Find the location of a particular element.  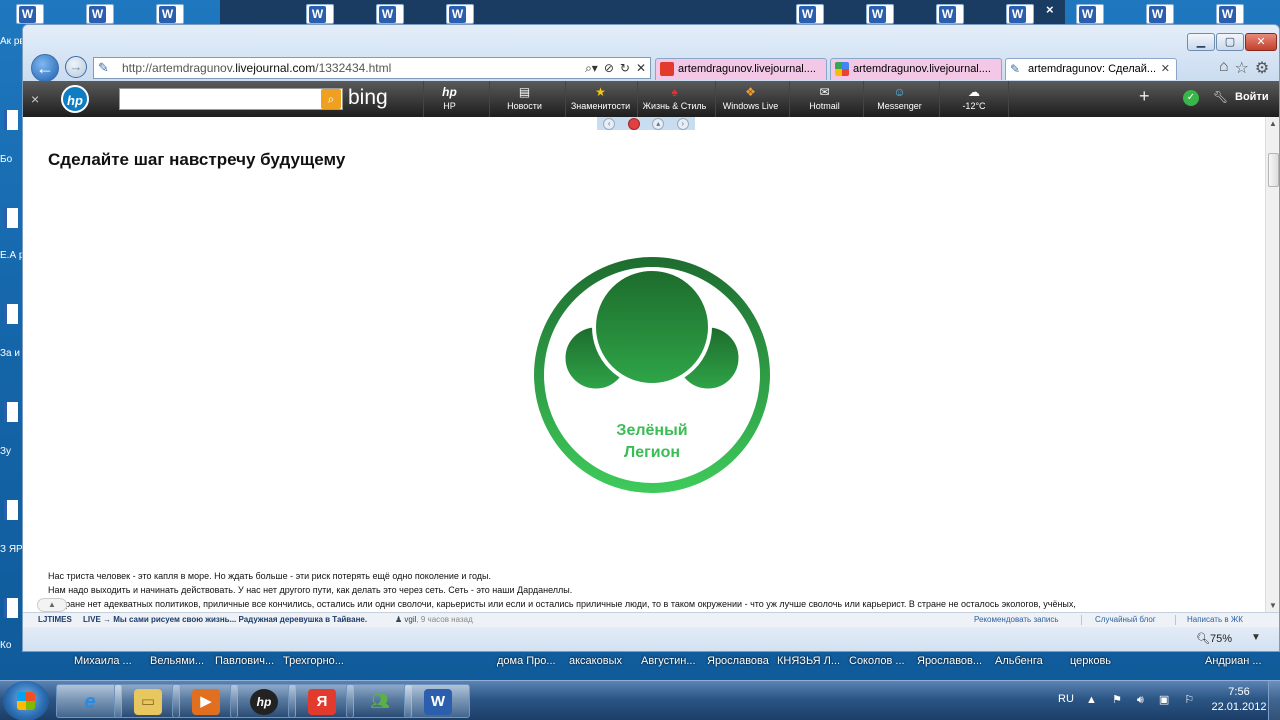

stop-icon: ✕ is located at coordinates (641, 68).